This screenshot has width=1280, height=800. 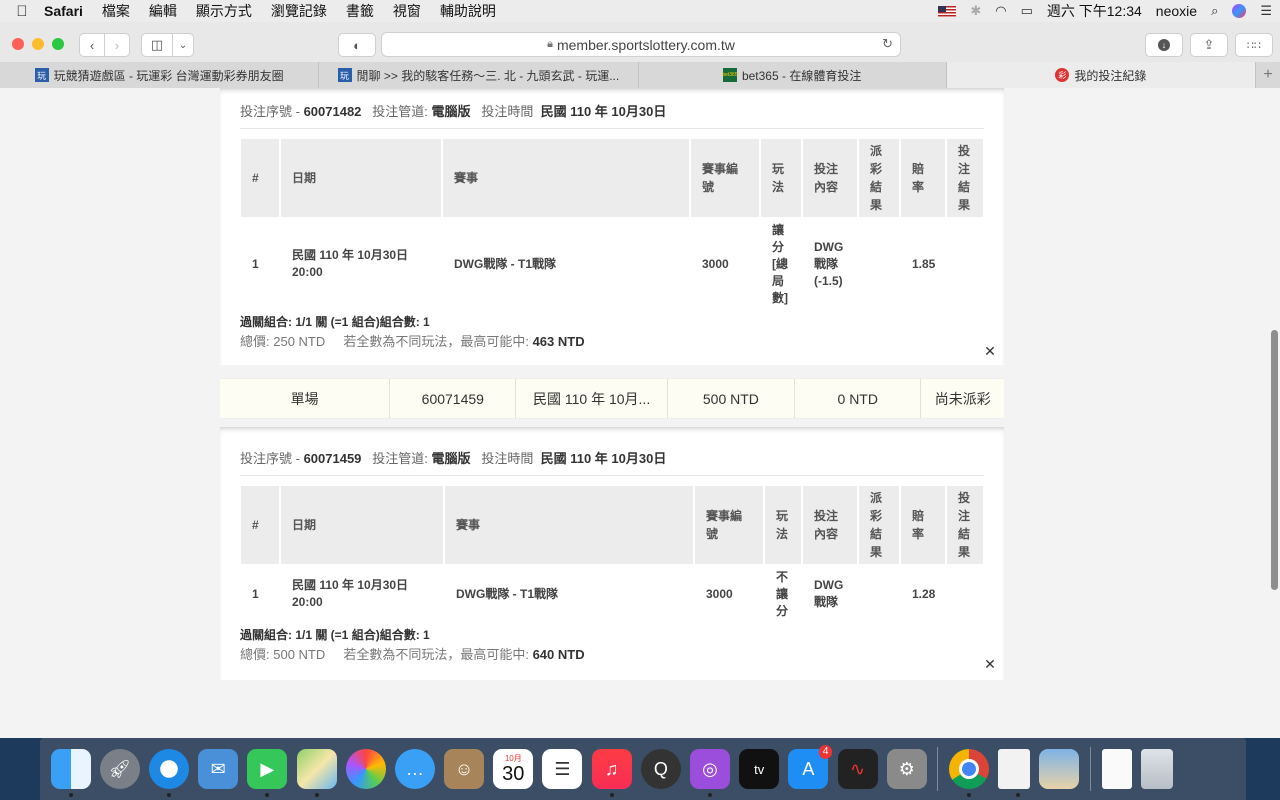 I want to click on app-store-badge: 4, so click(x=825, y=752).